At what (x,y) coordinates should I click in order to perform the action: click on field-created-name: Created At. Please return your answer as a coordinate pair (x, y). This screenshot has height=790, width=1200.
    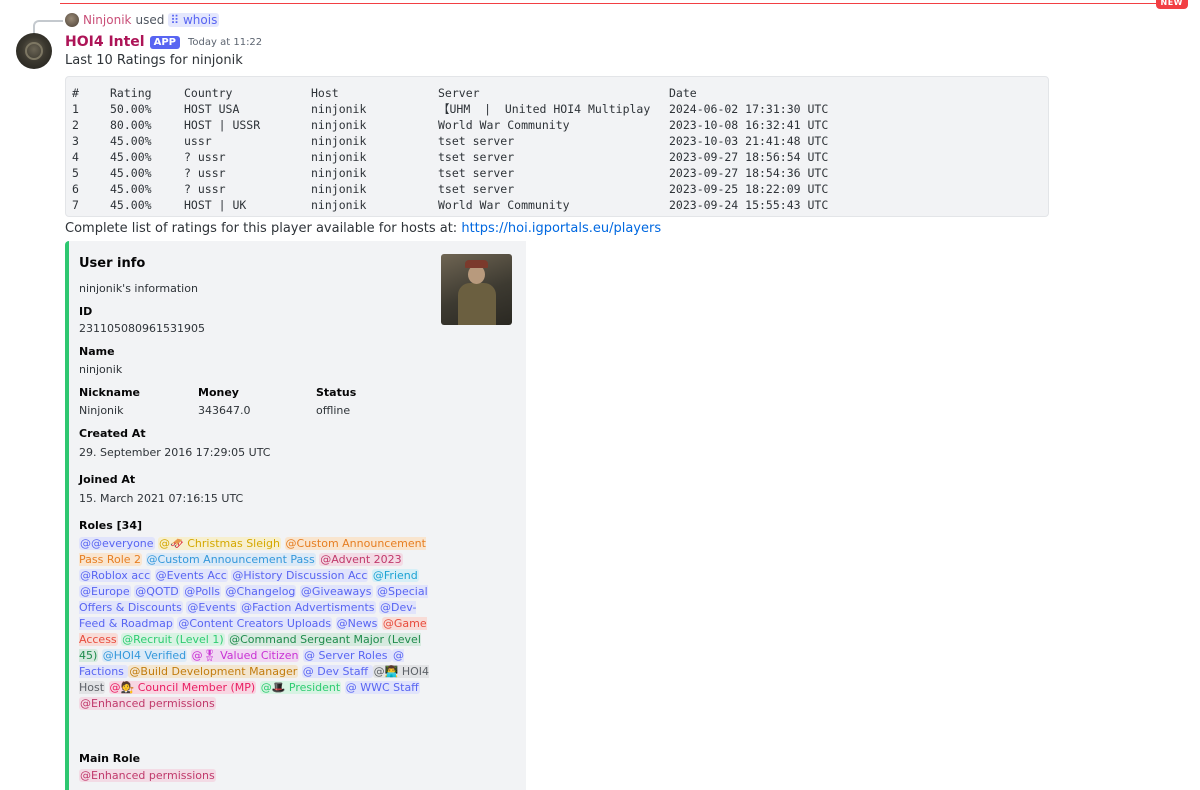
    Looking at the image, I should click on (112, 433).